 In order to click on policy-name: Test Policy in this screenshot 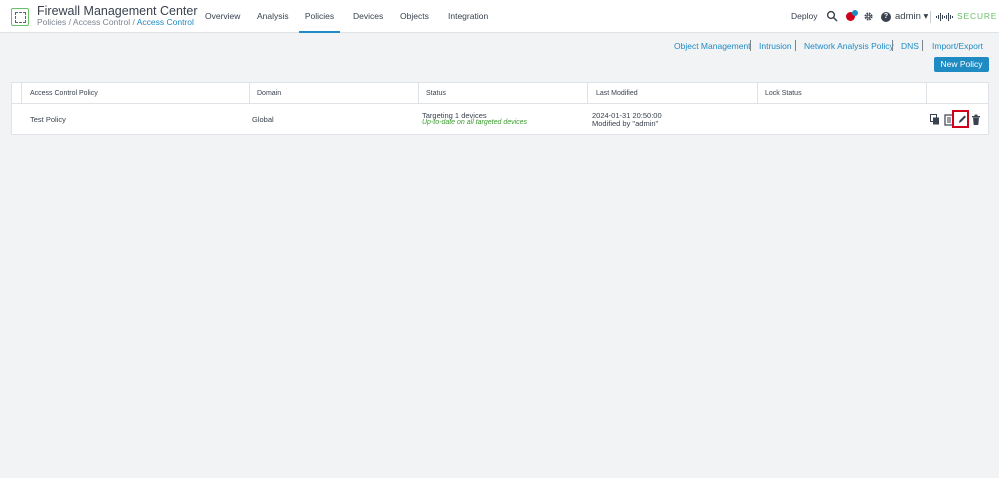, I will do `click(48, 119)`.